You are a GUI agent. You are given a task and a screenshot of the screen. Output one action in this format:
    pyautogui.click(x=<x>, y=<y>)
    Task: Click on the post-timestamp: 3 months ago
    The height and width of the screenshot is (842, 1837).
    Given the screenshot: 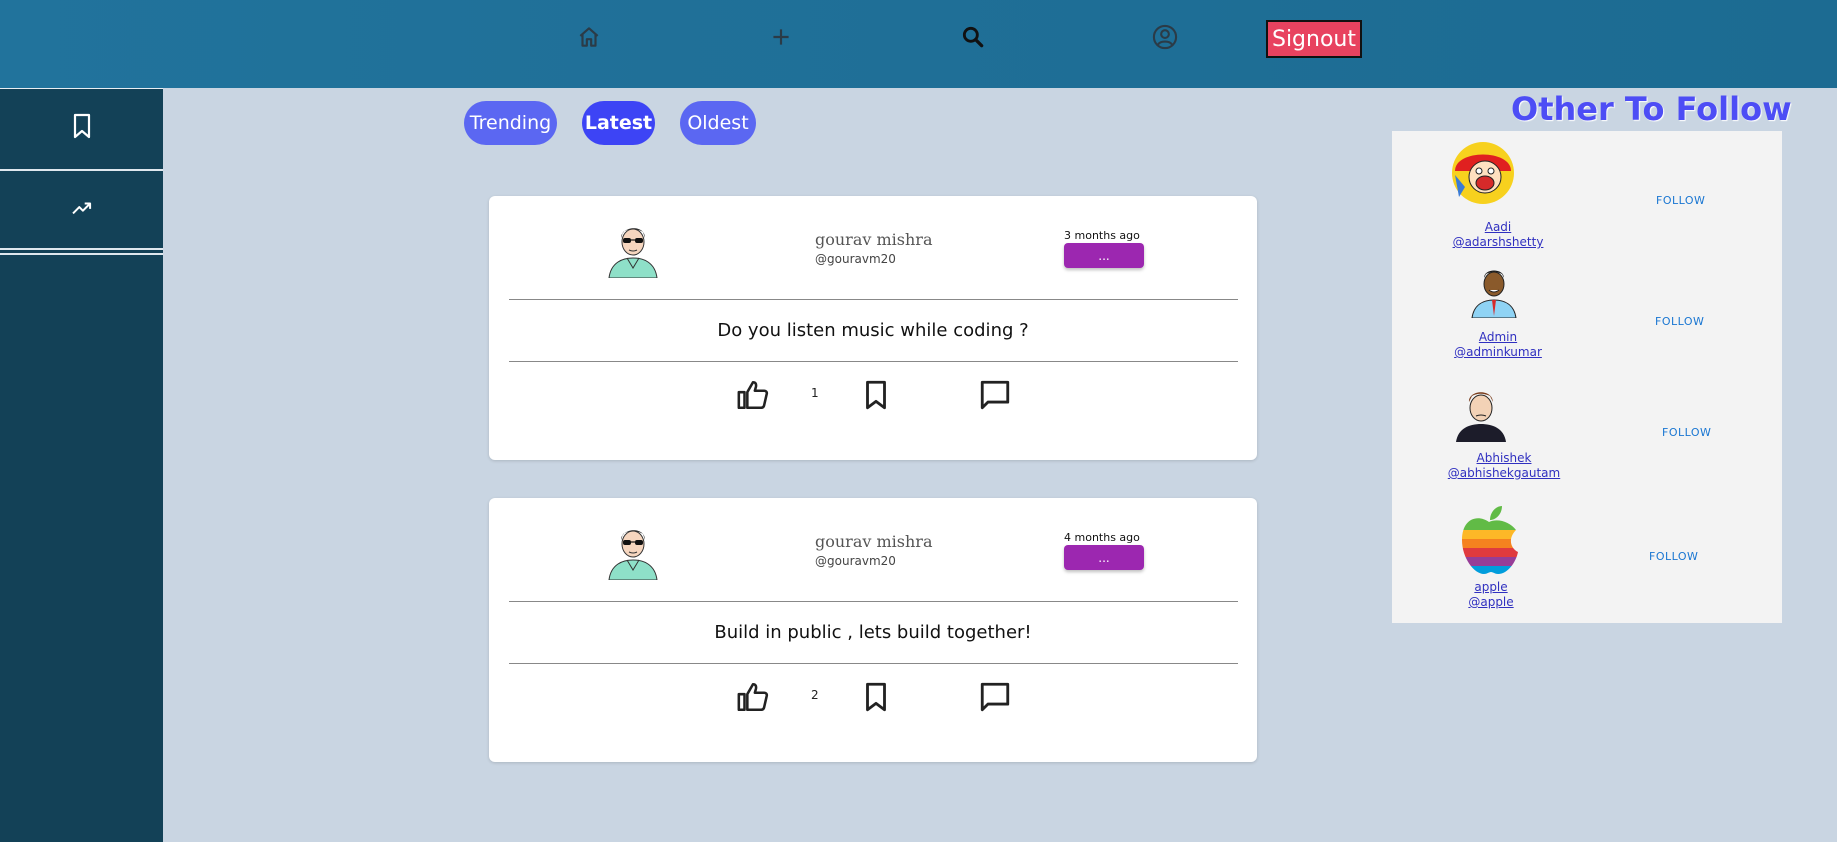 What is the action you would take?
    pyautogui.click(x=1102, y=235)
    